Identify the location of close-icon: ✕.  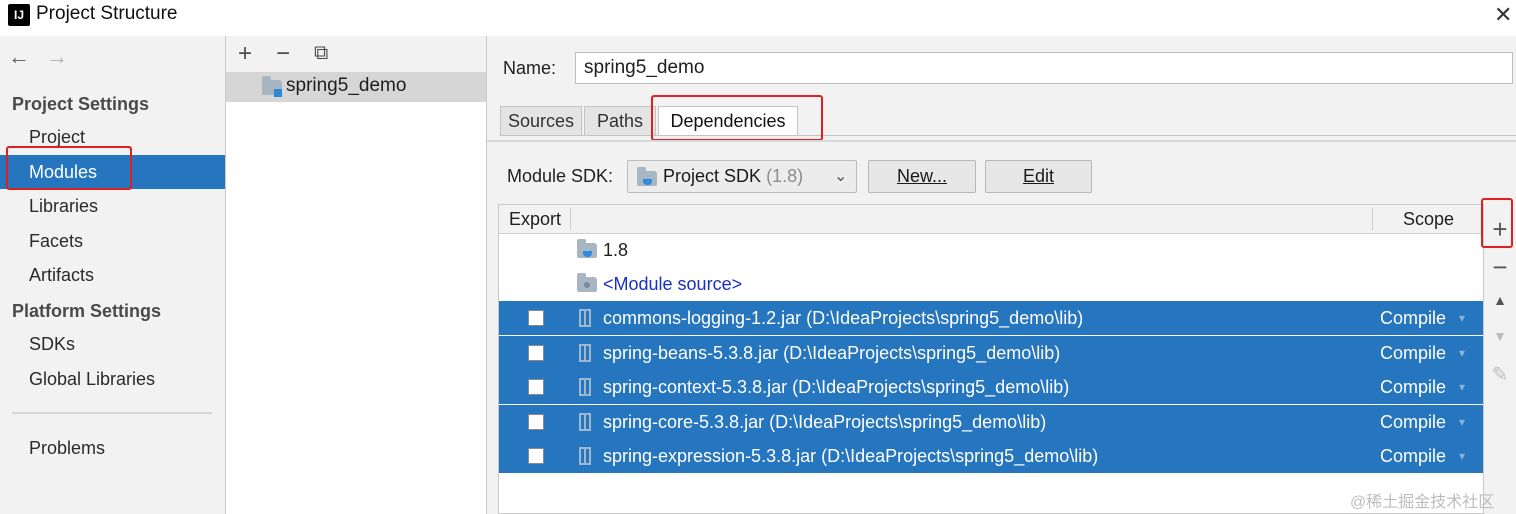
(1503, 15).